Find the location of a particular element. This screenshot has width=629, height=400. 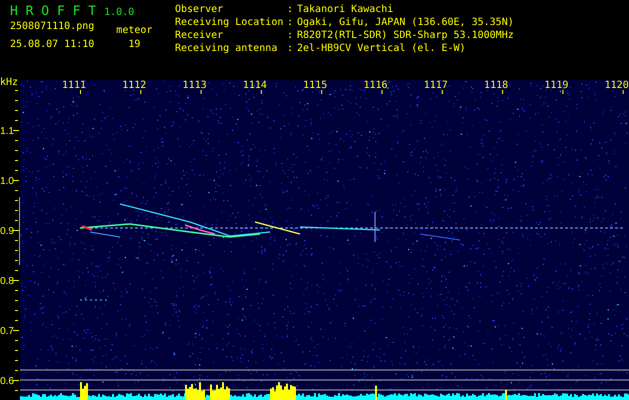

version-label: 1.0.0 is located at coordinates (119, 12).